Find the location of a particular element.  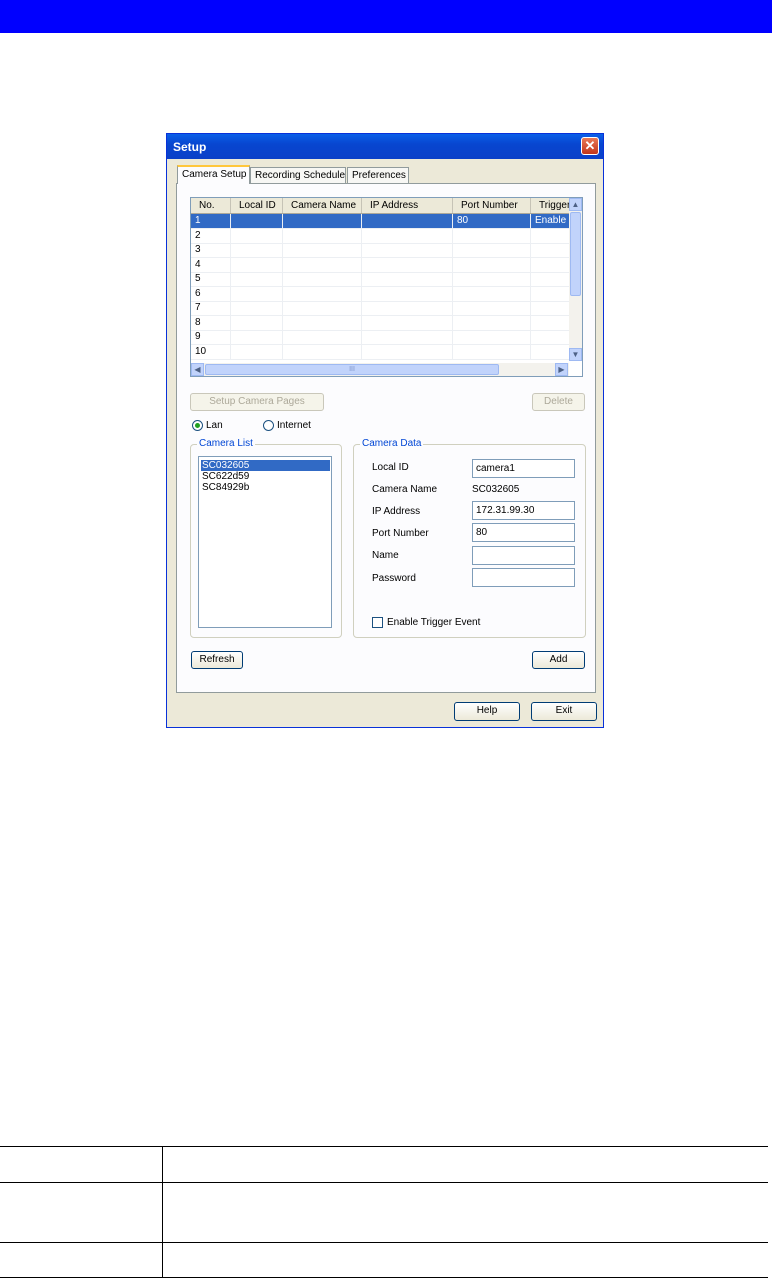

local-id-field is located at coordinates (523, 468).